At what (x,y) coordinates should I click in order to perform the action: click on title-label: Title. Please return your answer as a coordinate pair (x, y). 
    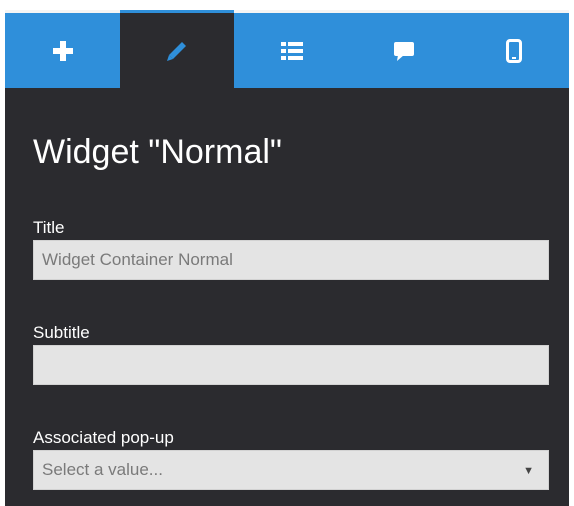
    Looking at the image, I should click on (49, 227).